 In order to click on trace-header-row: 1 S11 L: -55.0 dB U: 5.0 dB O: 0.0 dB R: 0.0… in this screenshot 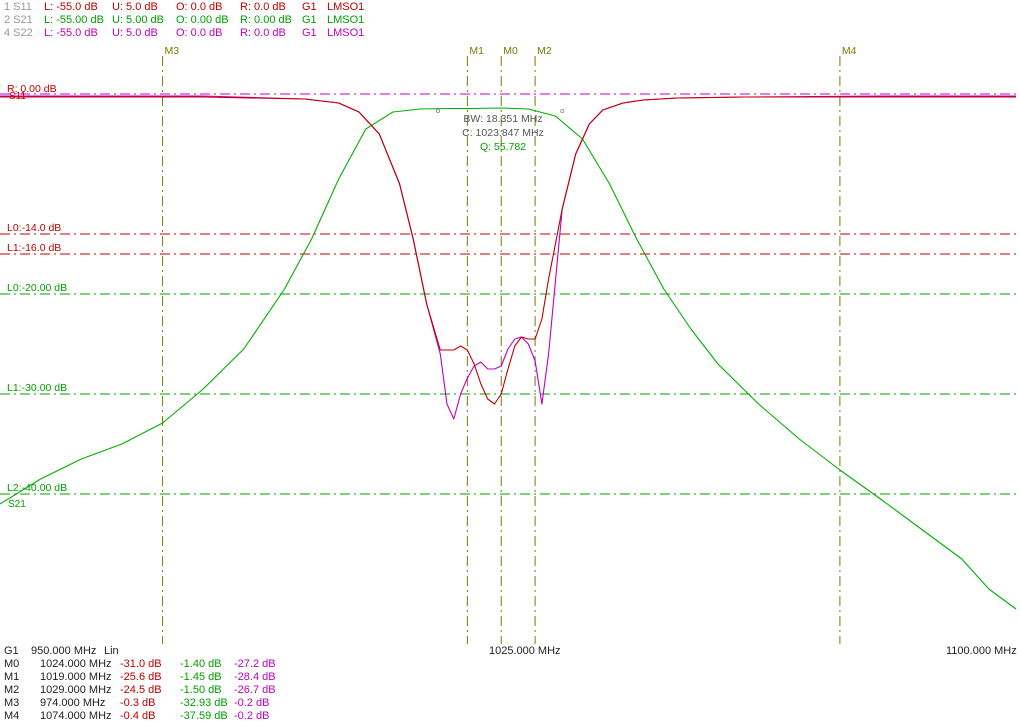, I will do `click(510, 7)`.